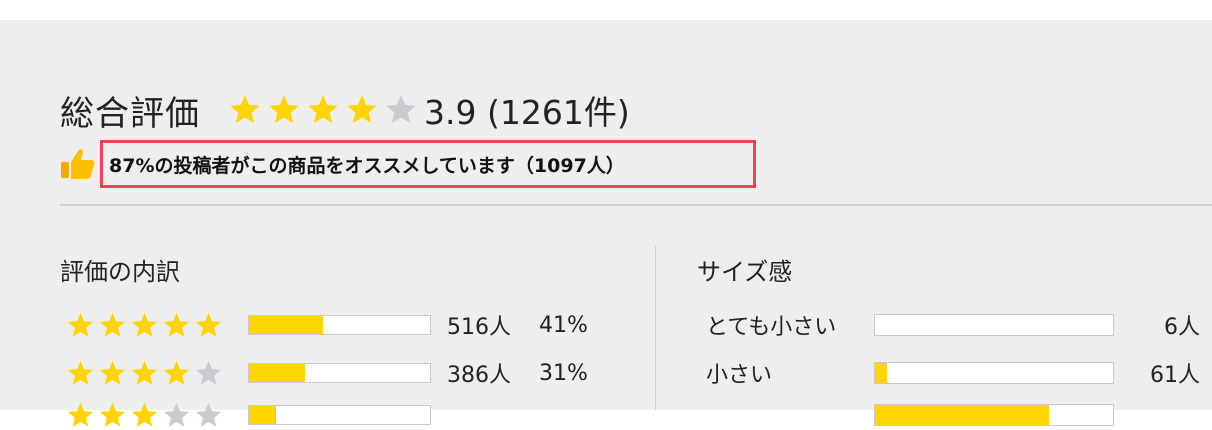 Image resolution: width=1212 pixels, height=430 pixels. I want to click on breakdown-row-5: 516人 41%, so click(327, 325).